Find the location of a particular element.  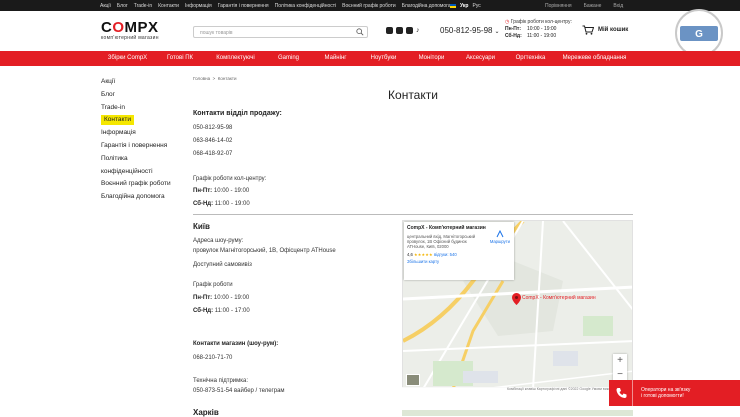

nav-item-laptops: Ноутбуки is located at coordinates (383, 58).